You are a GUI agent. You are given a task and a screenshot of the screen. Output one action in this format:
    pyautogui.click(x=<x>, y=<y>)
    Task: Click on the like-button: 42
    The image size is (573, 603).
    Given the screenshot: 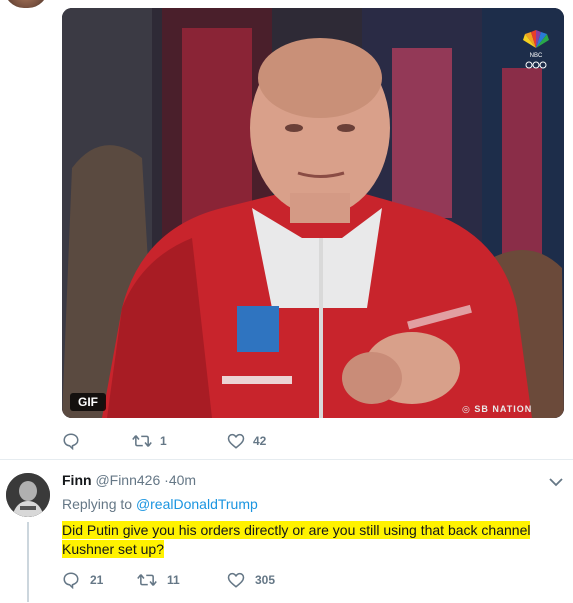 What is the action you would take?
    pyautogui.click(x=267, y=441)
    